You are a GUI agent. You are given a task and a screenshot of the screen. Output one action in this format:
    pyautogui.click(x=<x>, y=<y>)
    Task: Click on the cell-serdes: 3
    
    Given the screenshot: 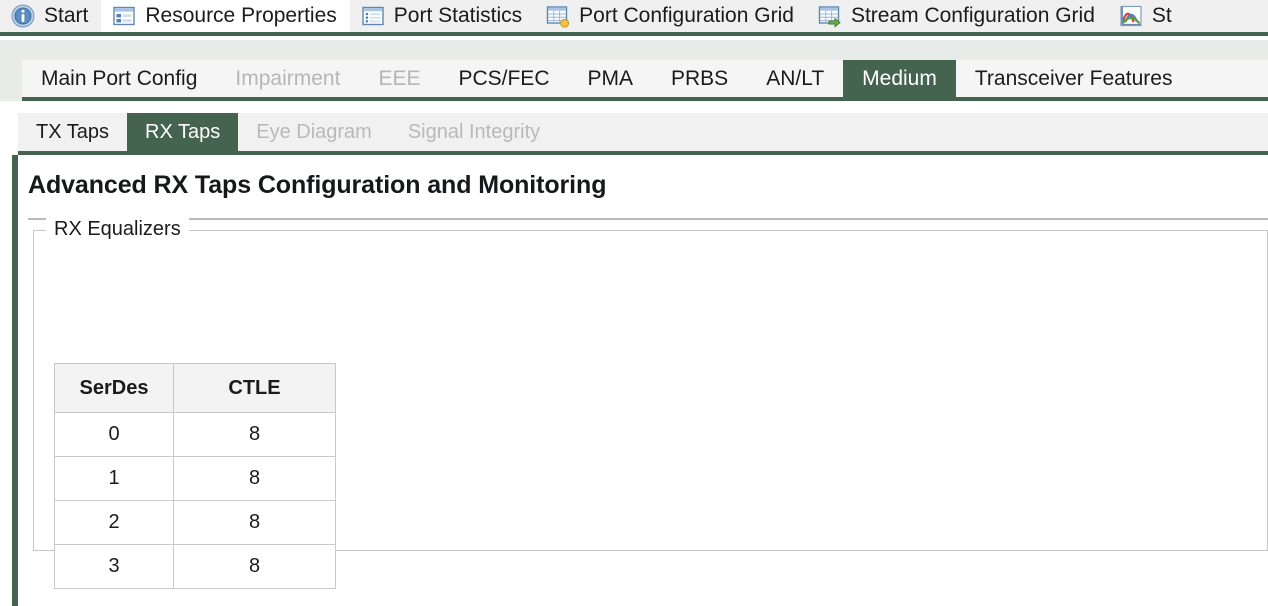 What is the action you would take?
    pyautogui.click(x=114, y=566)
    